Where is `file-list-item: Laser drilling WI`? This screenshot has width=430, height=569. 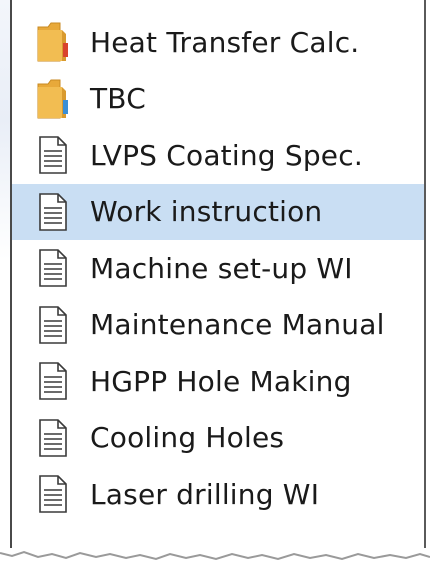 file-list-item: Laser drilling WI is located at coordinates (218, 494).